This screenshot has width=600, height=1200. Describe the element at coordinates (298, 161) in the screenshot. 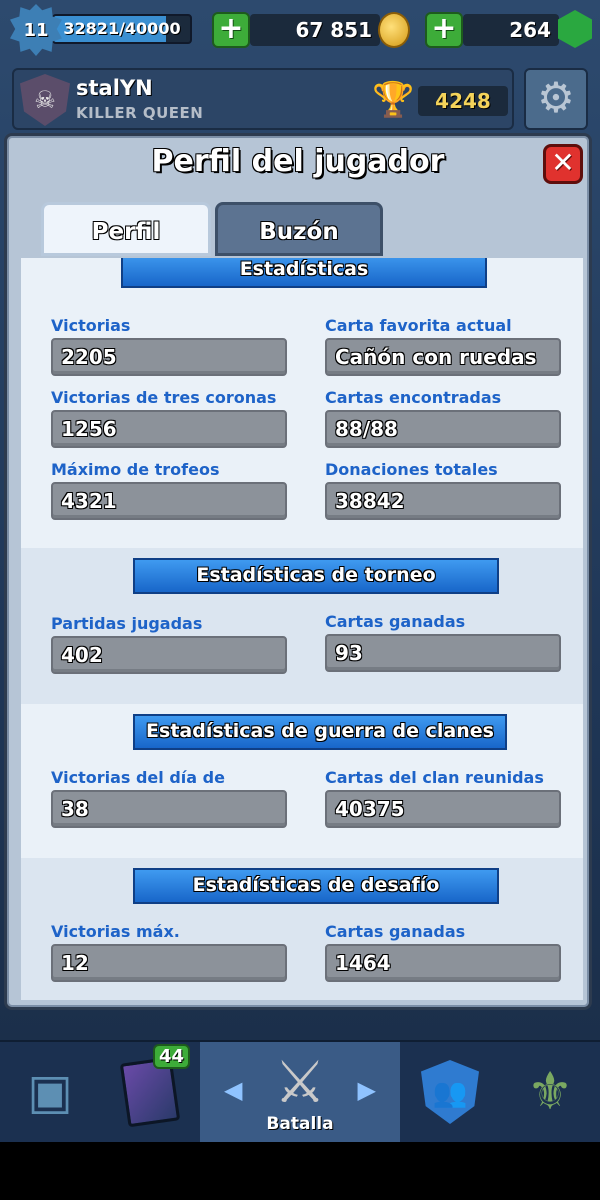

I see `modal-title: Perfil del jugador` at that location.